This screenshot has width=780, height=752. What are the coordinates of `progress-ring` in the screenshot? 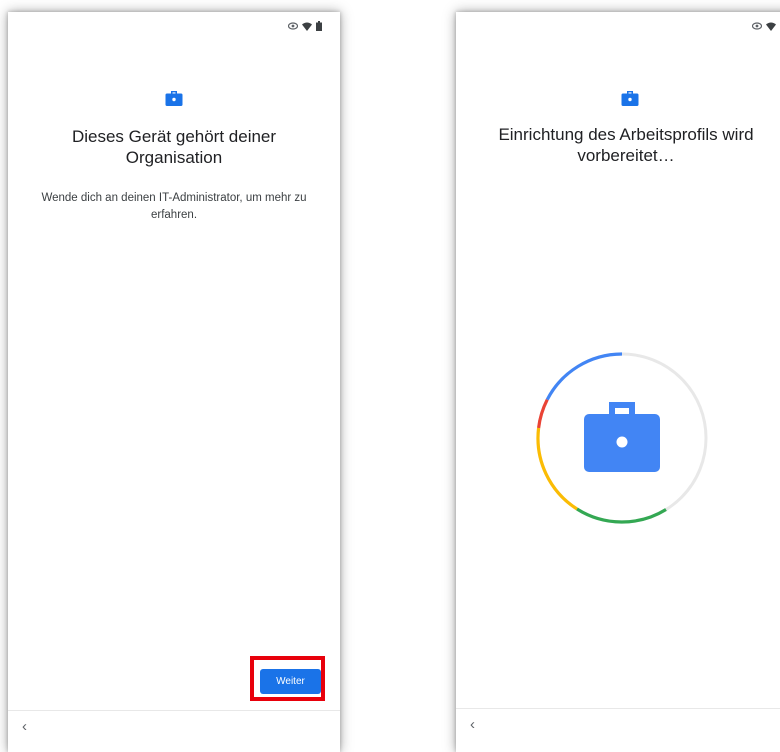 It's located at (622, 438).